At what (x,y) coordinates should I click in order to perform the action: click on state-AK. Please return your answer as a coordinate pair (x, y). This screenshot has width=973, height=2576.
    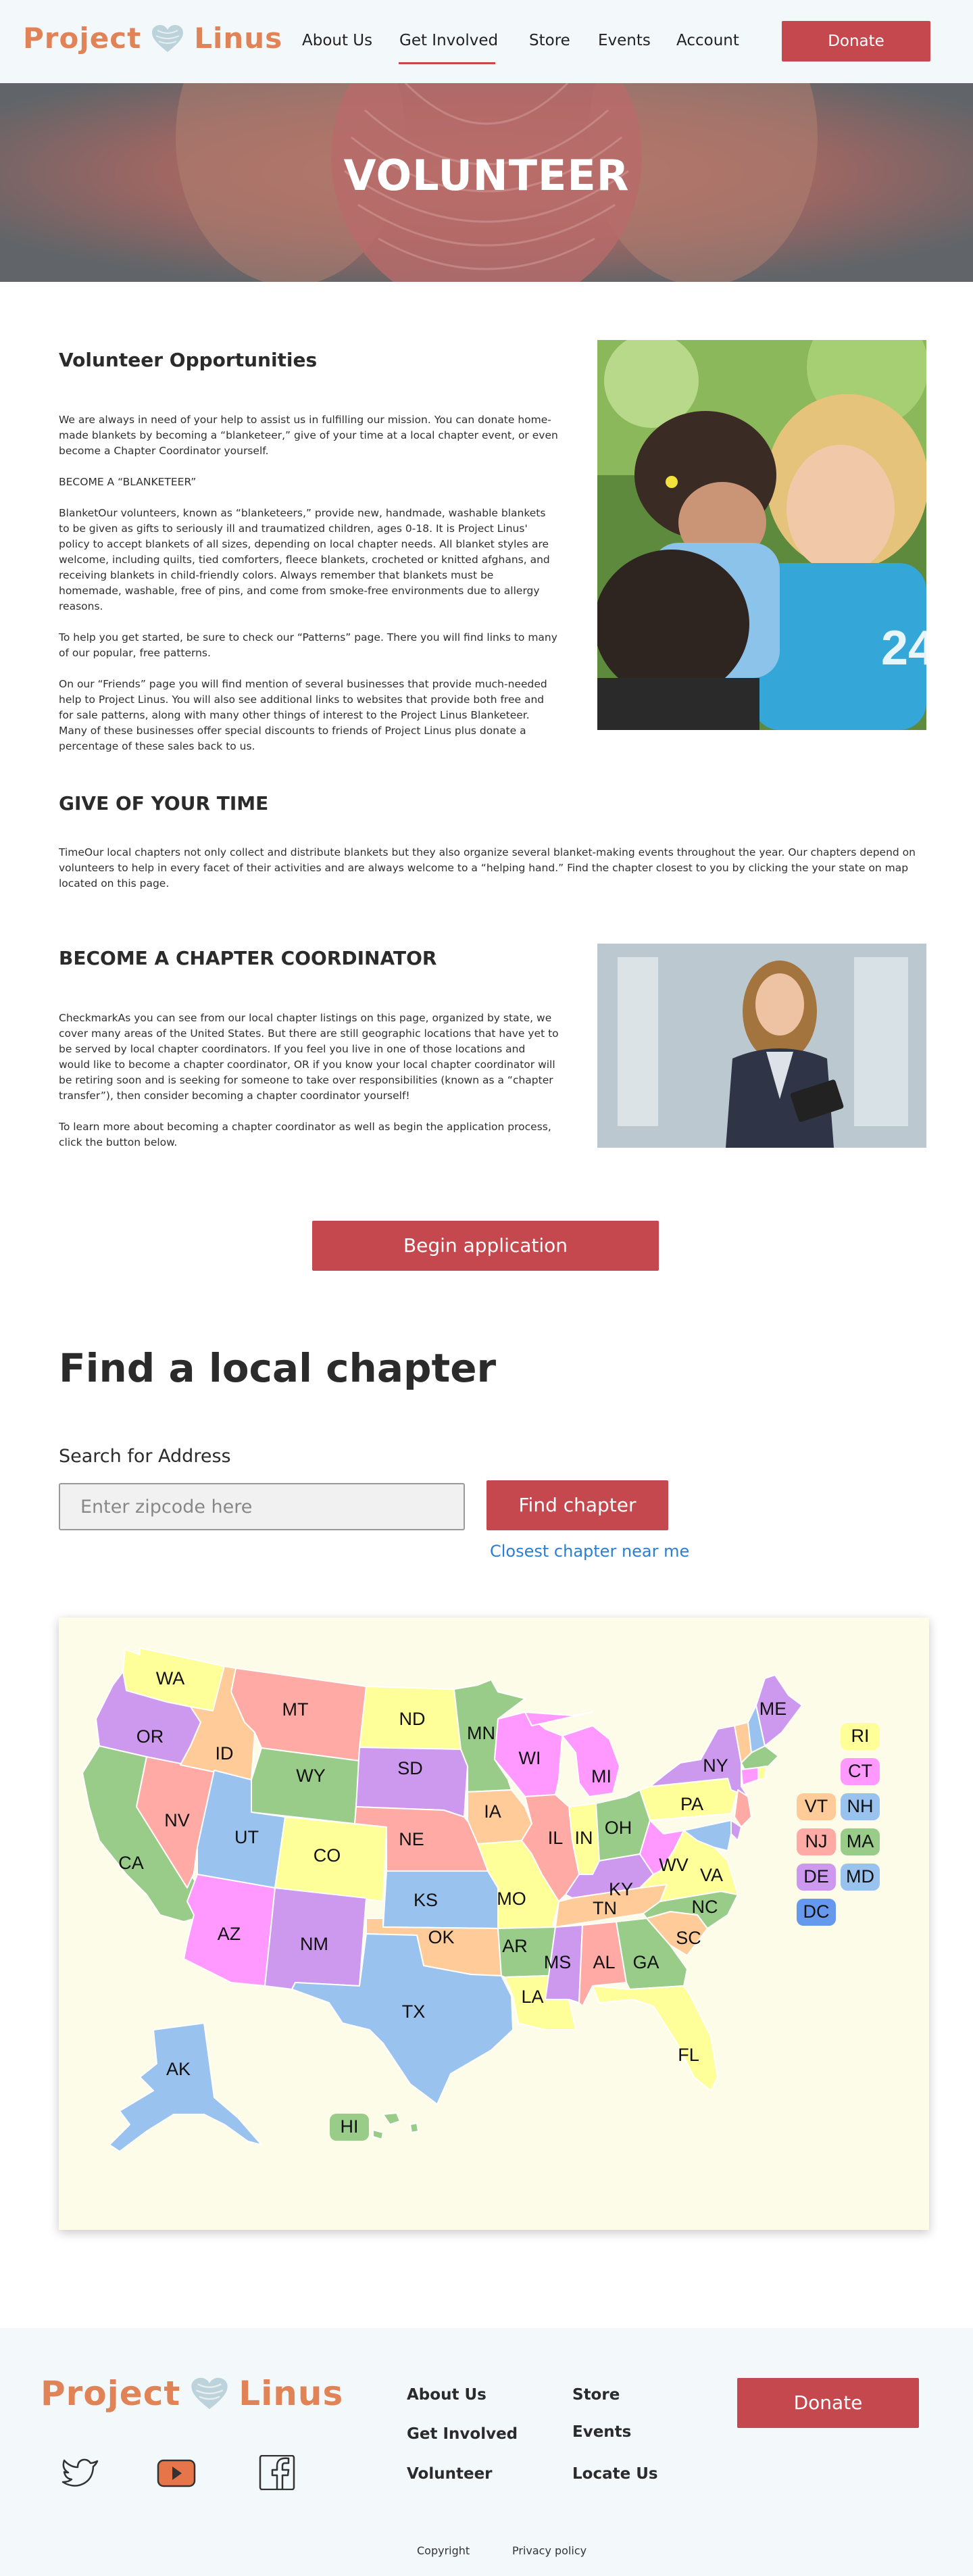
    Looking at the image, I should click on (186, 2087).